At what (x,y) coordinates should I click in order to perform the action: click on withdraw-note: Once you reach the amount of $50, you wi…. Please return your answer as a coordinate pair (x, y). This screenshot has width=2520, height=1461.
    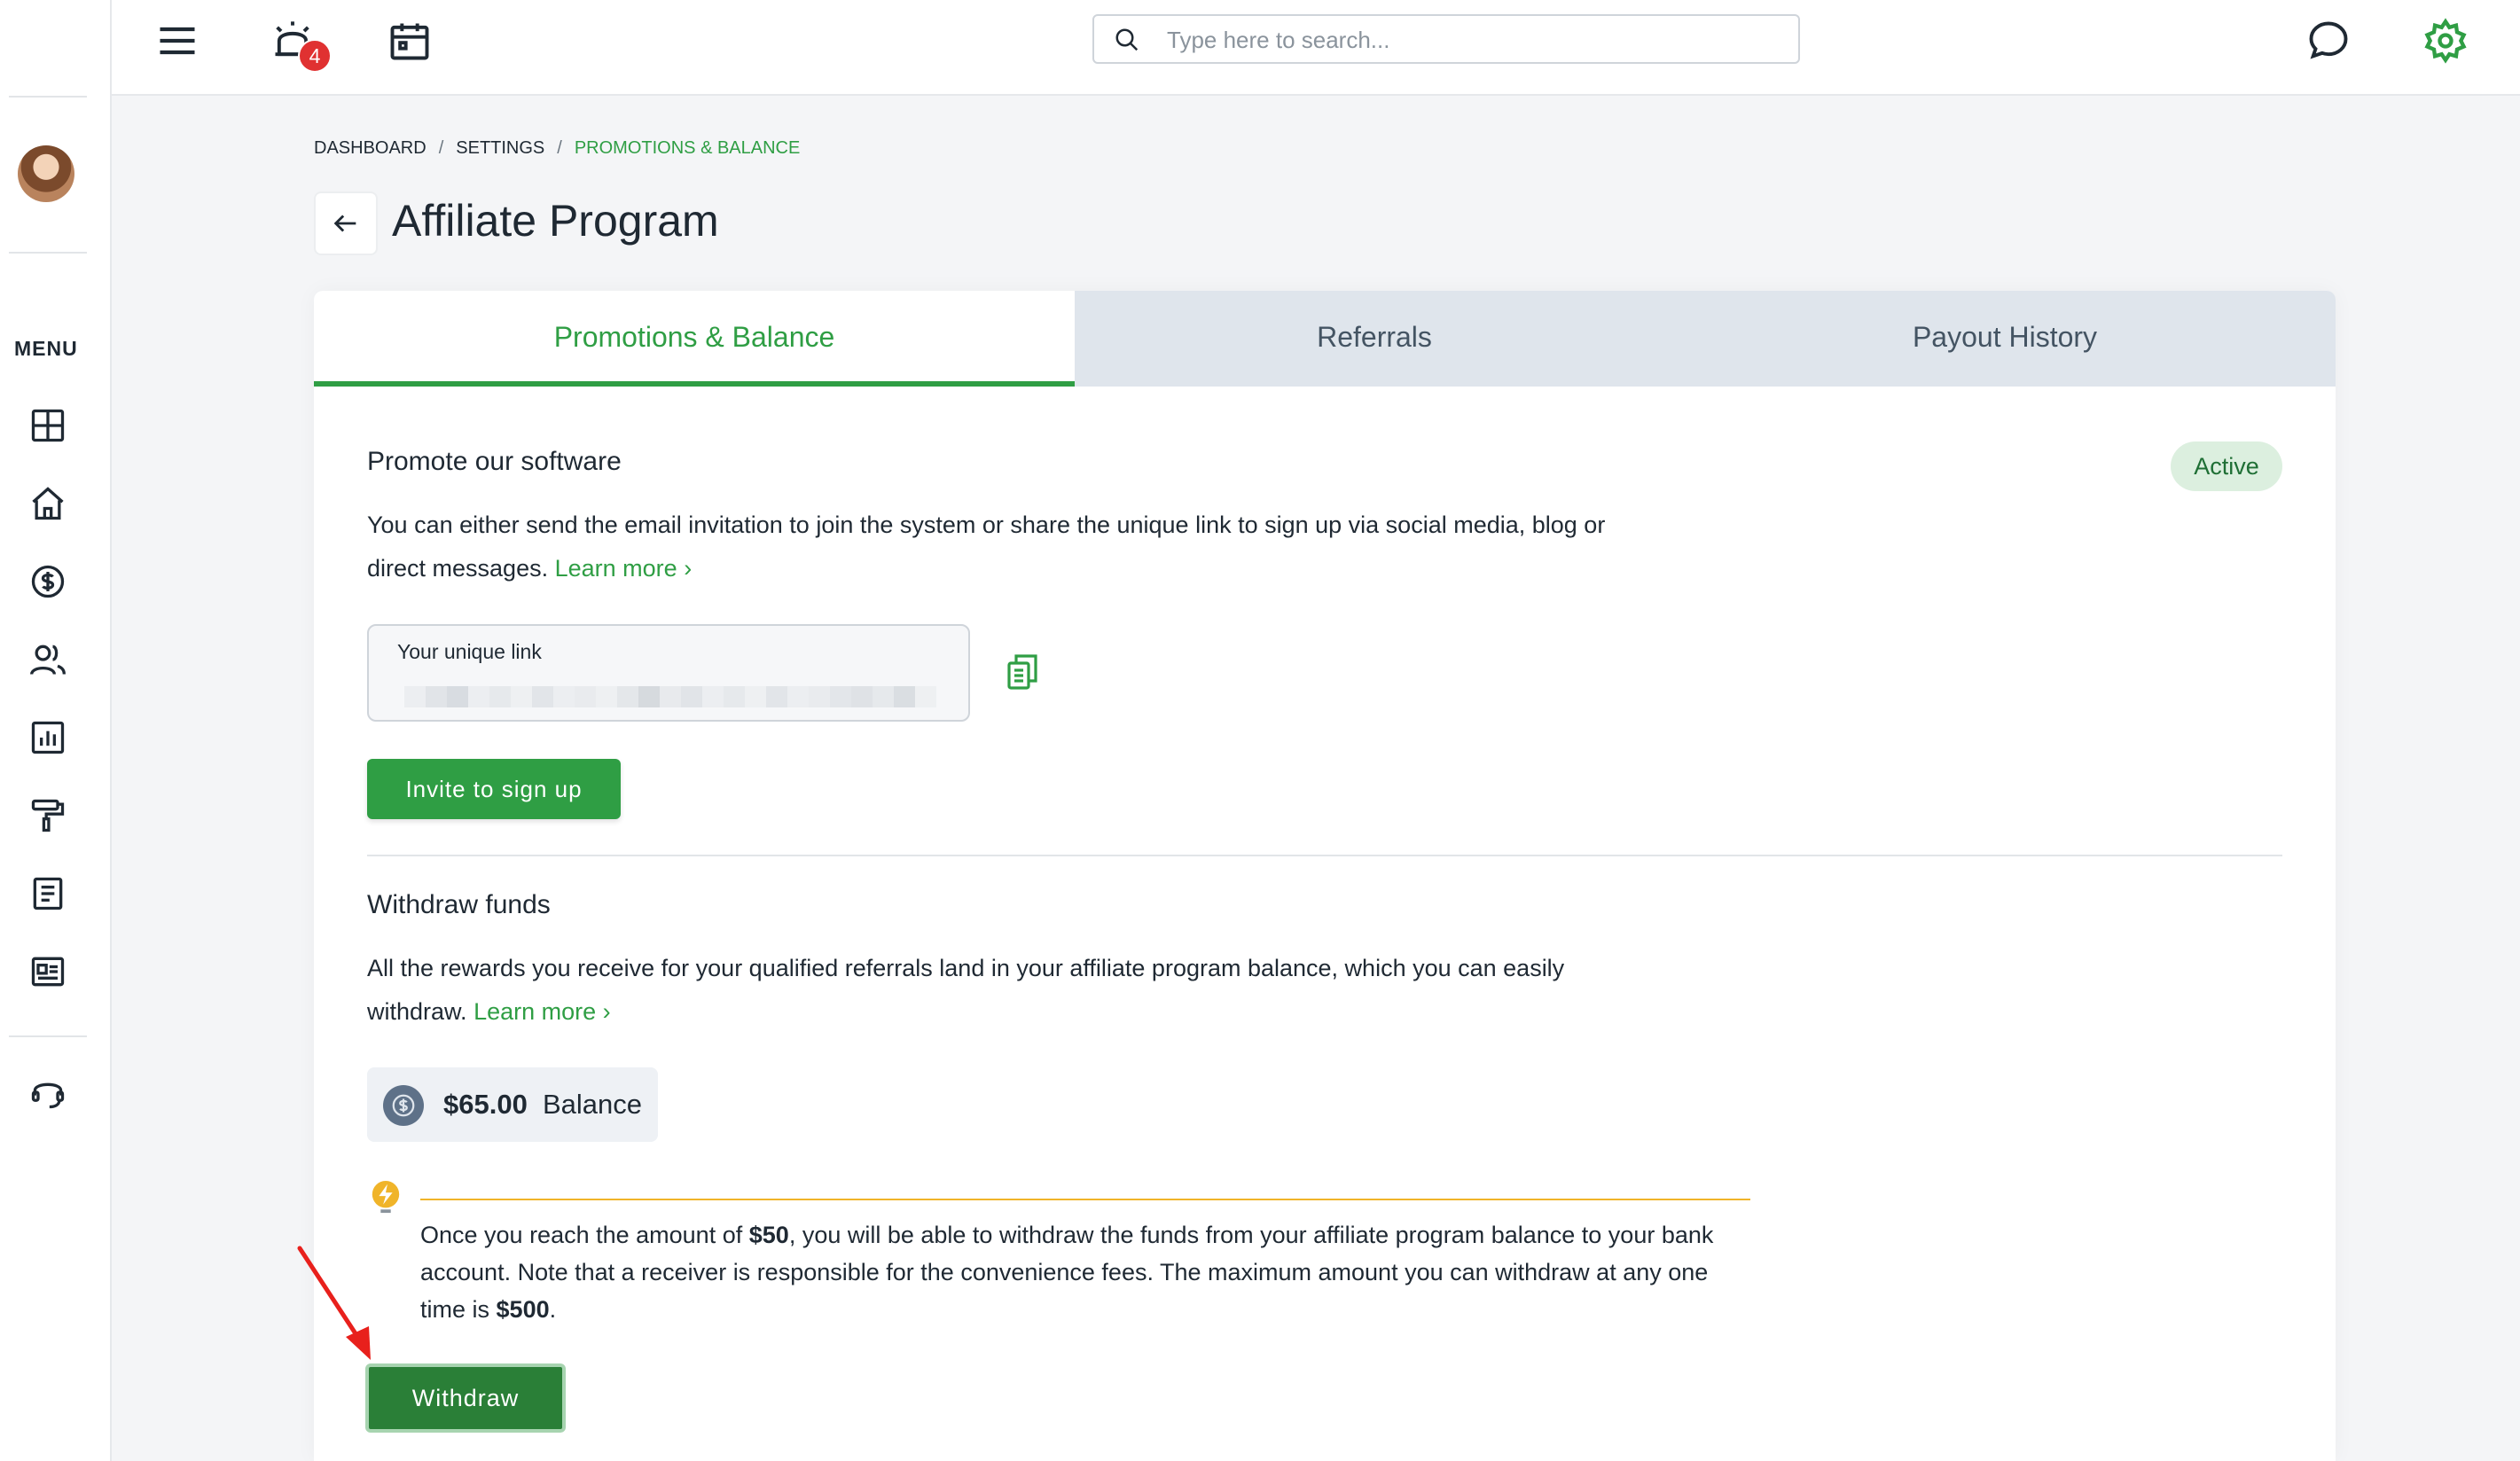
    Looking at the image, I should click on (1085, 1272).